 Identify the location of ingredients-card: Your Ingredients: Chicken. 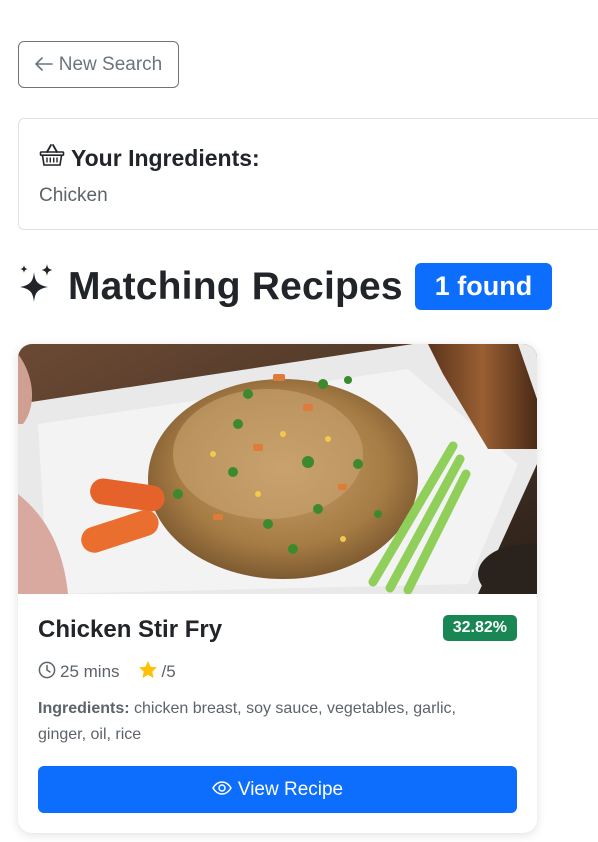
(308, 174).